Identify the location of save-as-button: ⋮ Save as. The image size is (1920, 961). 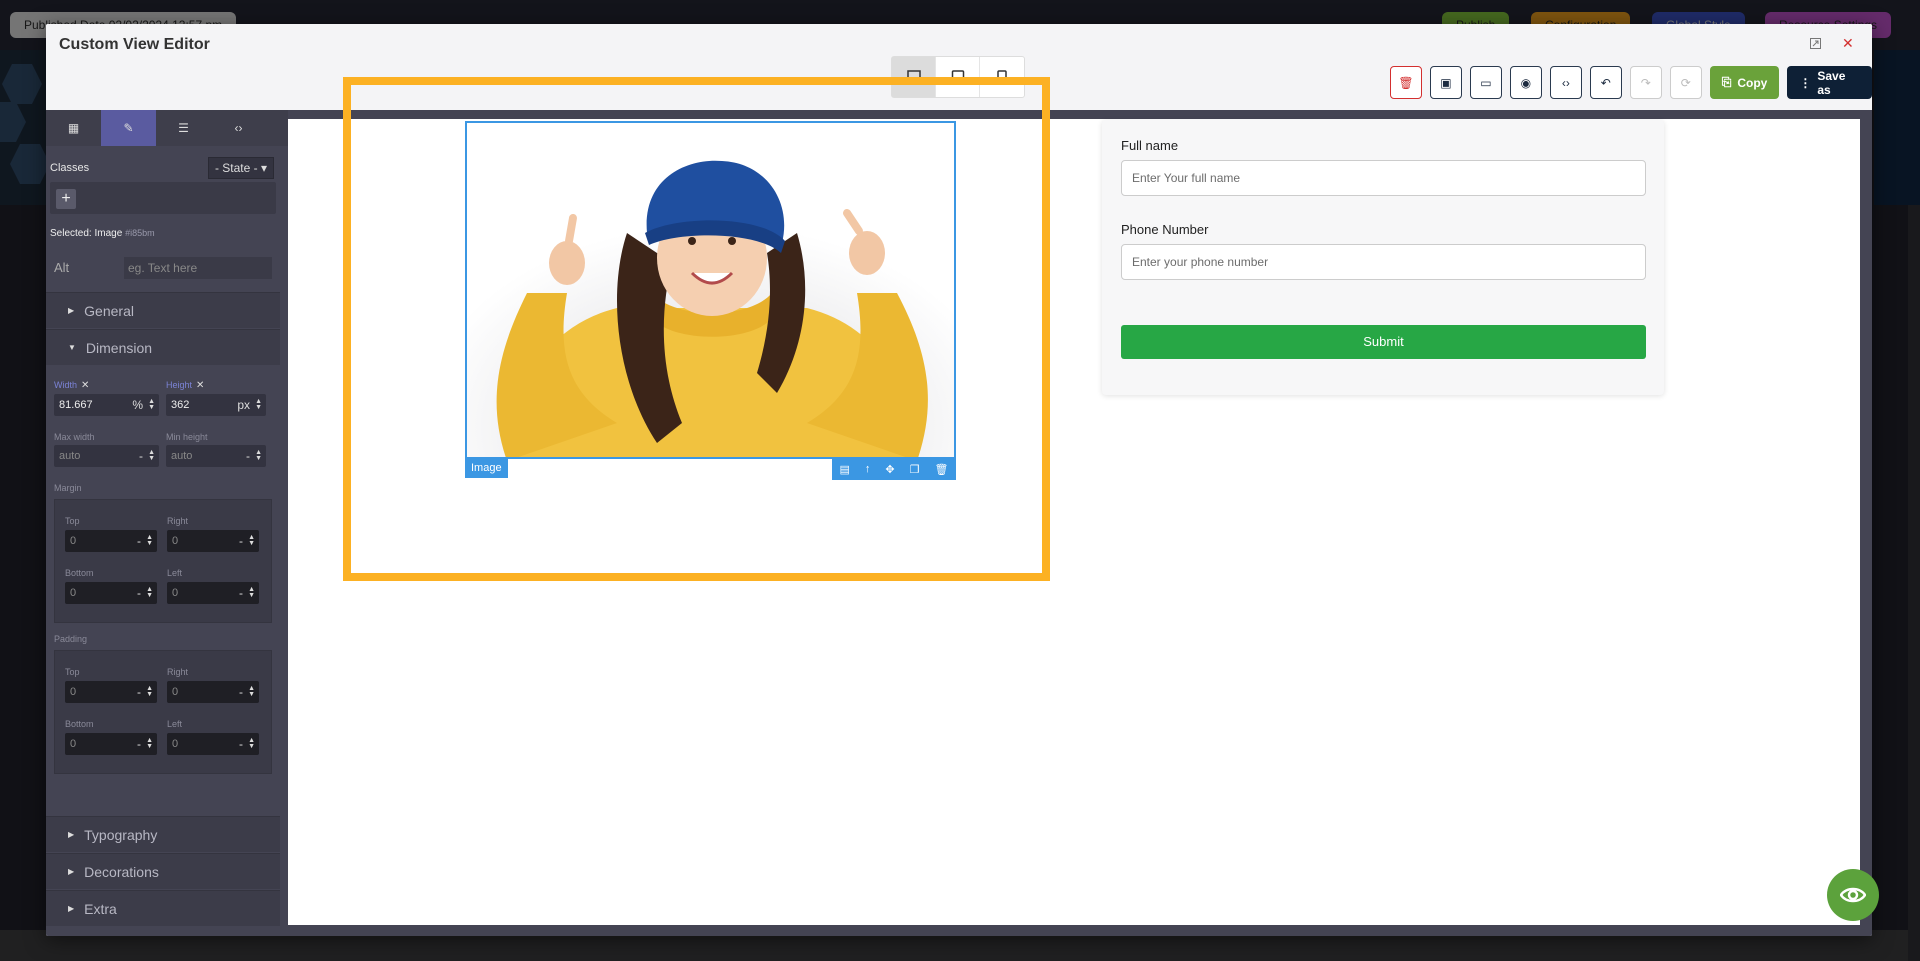
(1829, 82).